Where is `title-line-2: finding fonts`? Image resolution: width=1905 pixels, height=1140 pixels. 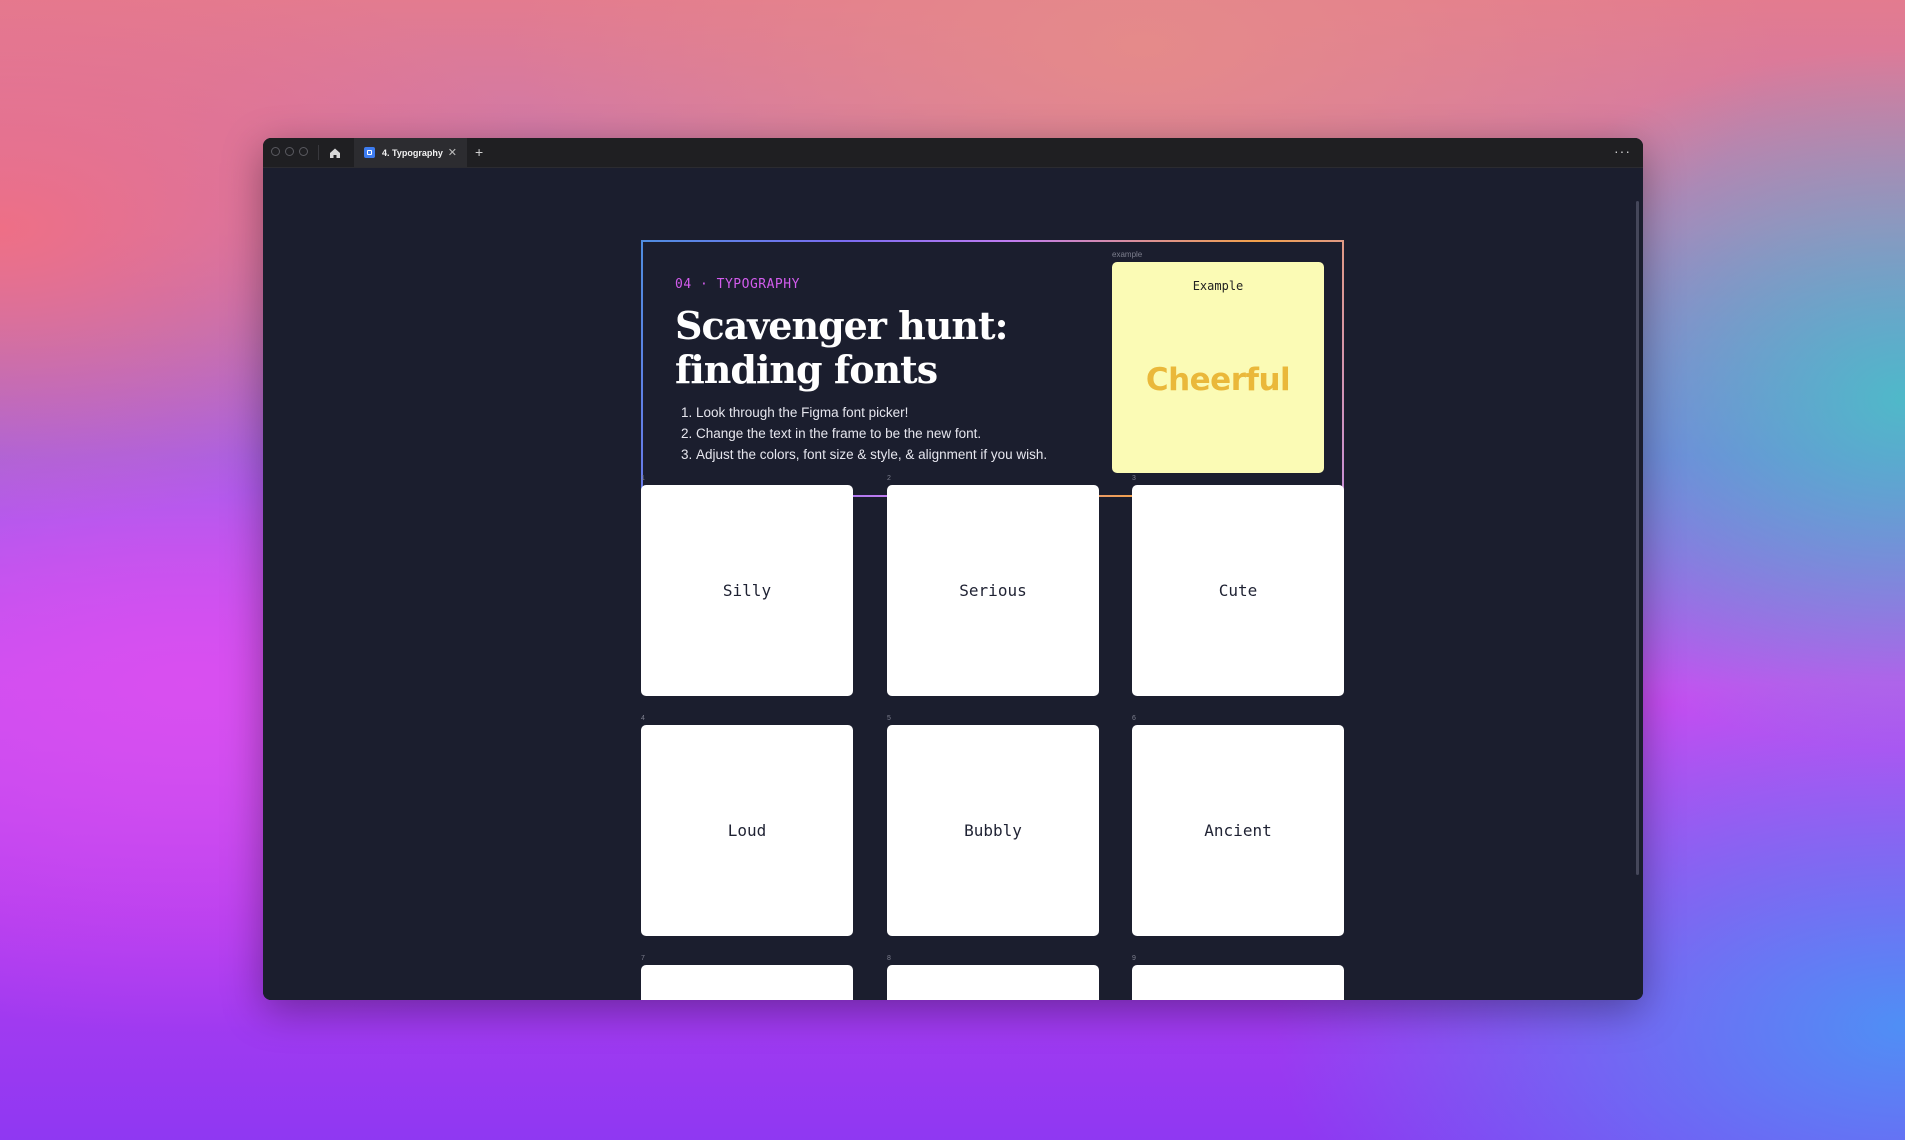 title-line-2: finding fonts is located at coordinates (806, 369).